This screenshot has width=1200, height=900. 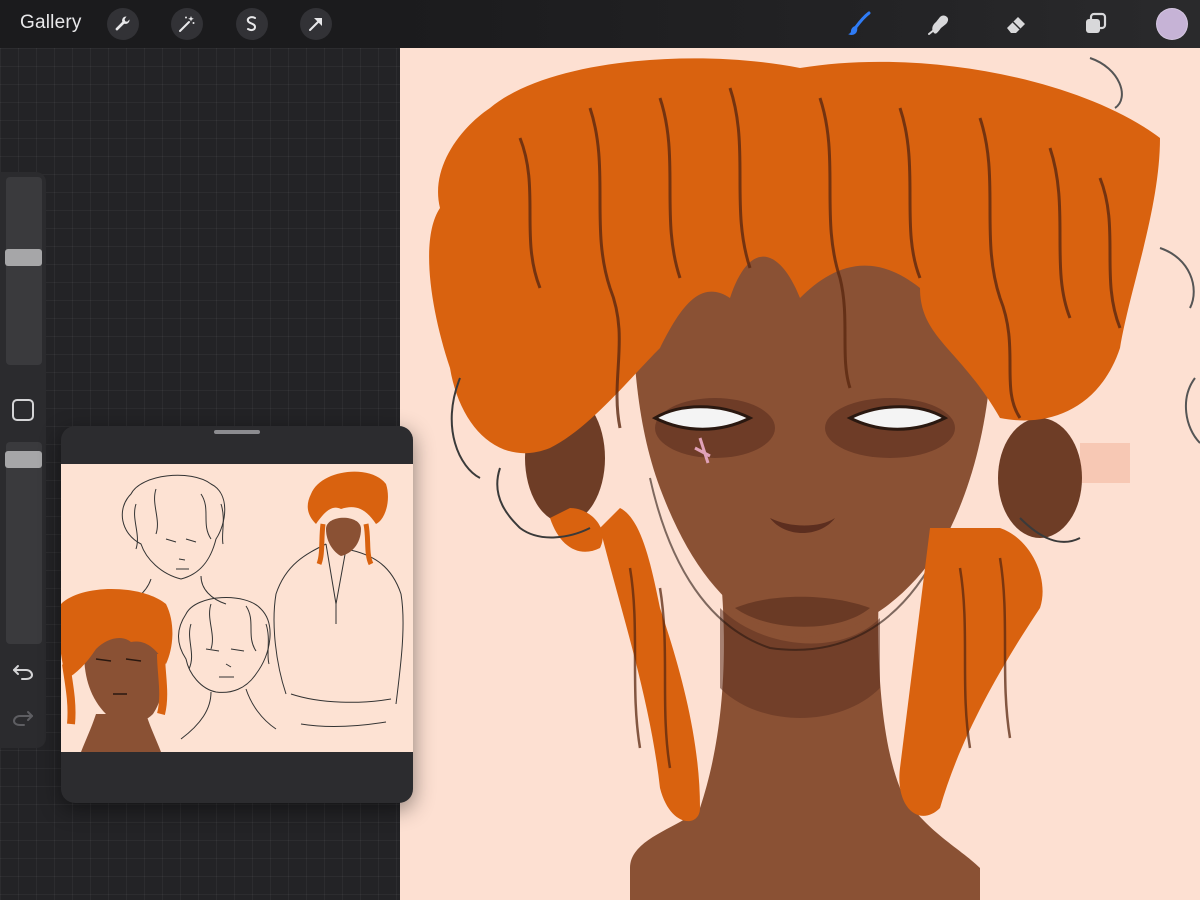 What do you see at coordinates (24, 271) in the screenshot?
I see `brush-size-slider` at bounding box center [24, 271].